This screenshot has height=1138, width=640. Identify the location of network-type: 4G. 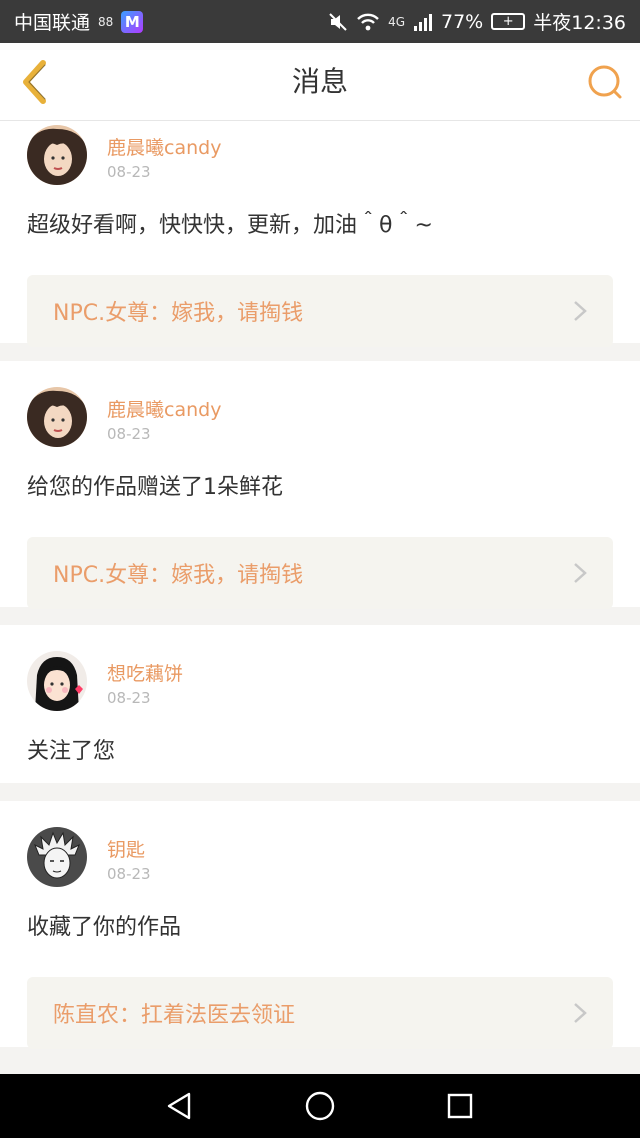
(396, 21).